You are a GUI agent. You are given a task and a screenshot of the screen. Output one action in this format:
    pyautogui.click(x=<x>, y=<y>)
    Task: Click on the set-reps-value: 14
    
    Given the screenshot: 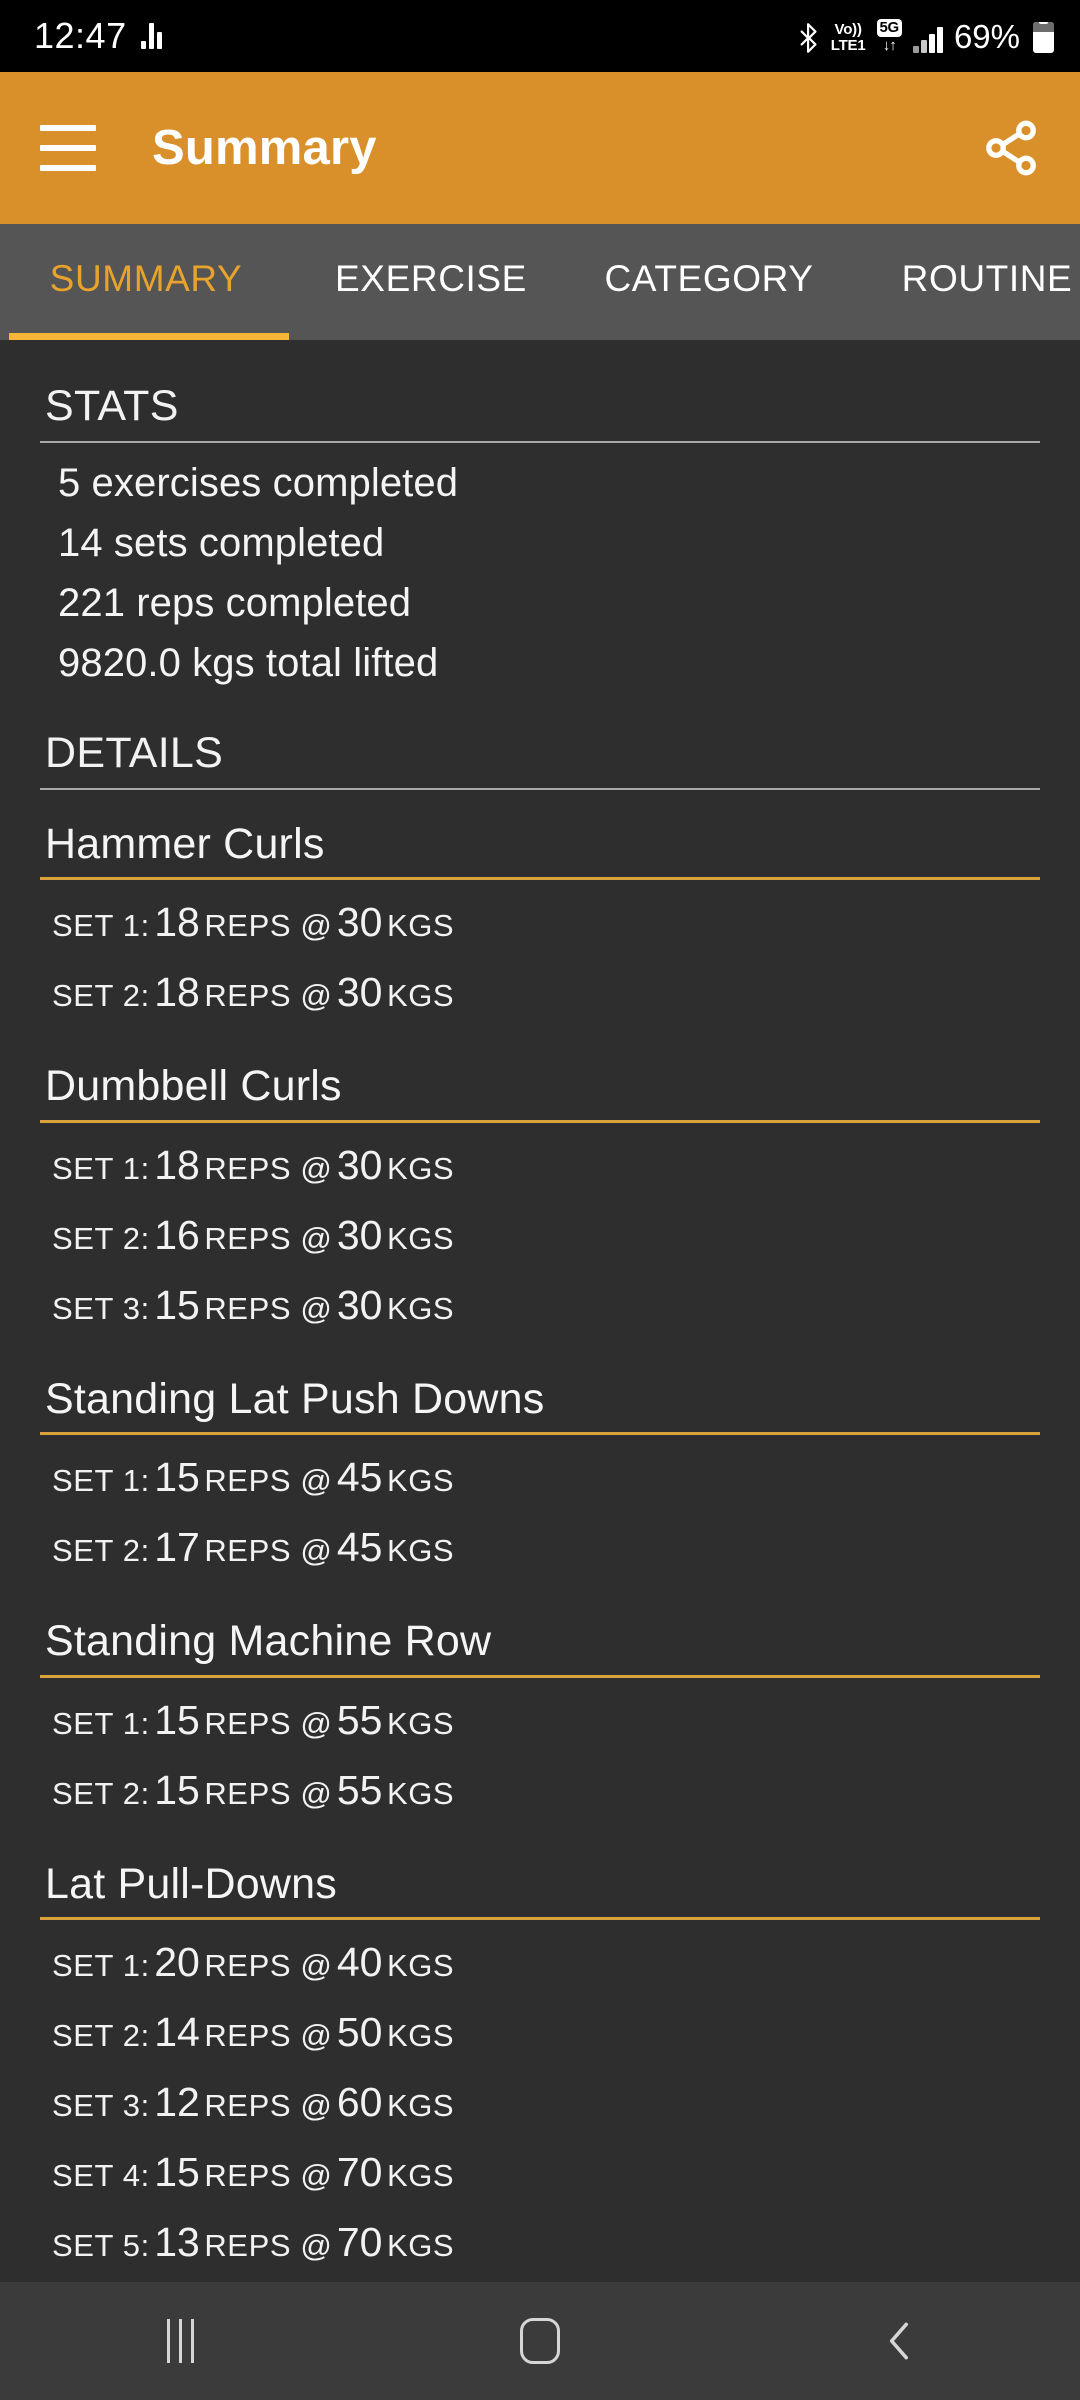 What is the action you would take?
    pyautogui.click(x=177, y=2032)
    